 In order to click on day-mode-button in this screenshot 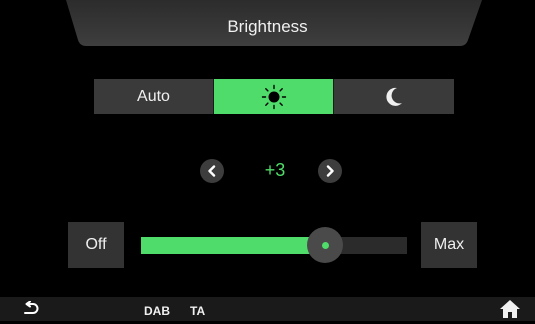, I will do `click(274, 96)`.